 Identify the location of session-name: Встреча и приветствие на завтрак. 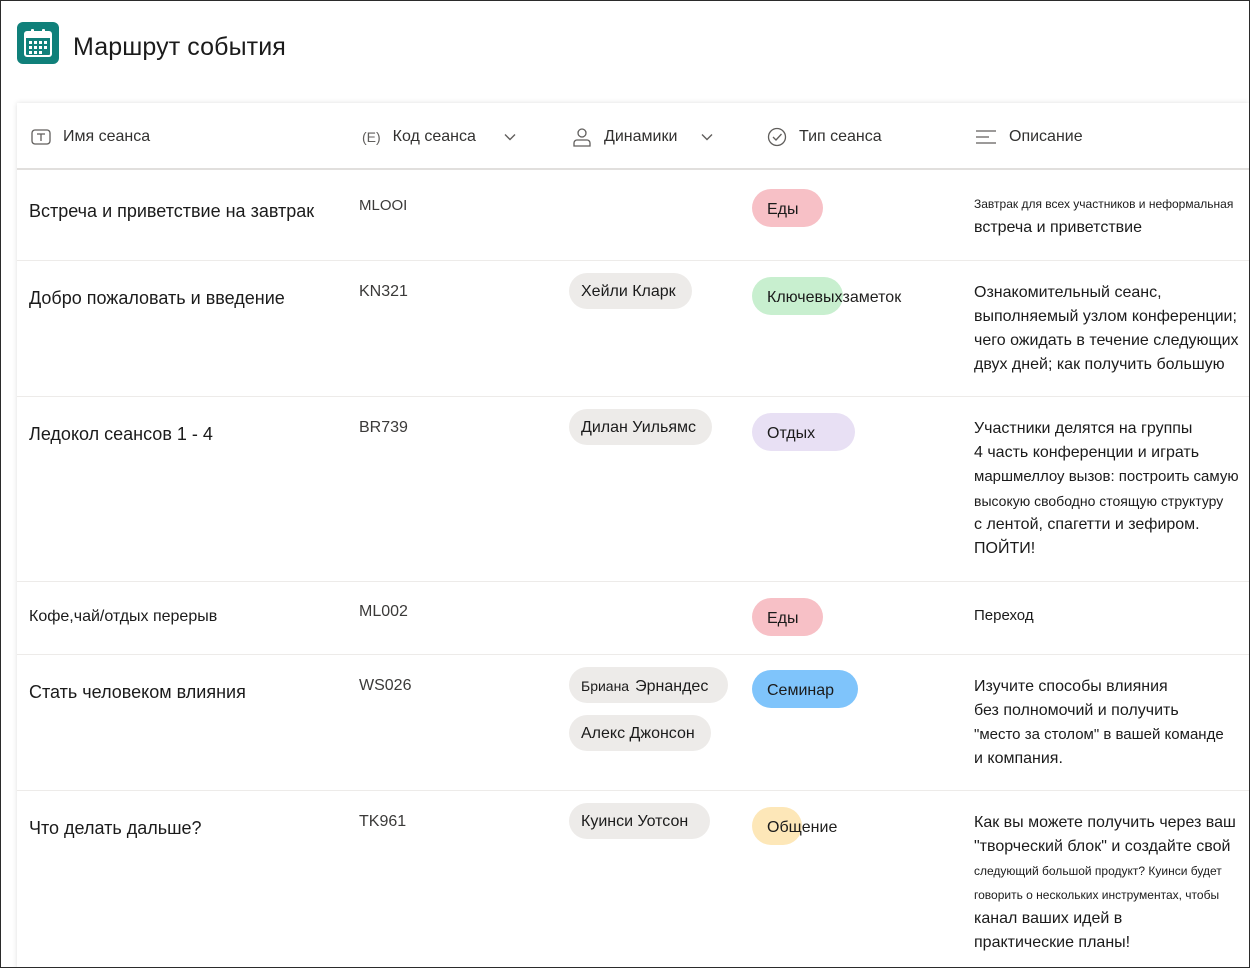
(172, 211).